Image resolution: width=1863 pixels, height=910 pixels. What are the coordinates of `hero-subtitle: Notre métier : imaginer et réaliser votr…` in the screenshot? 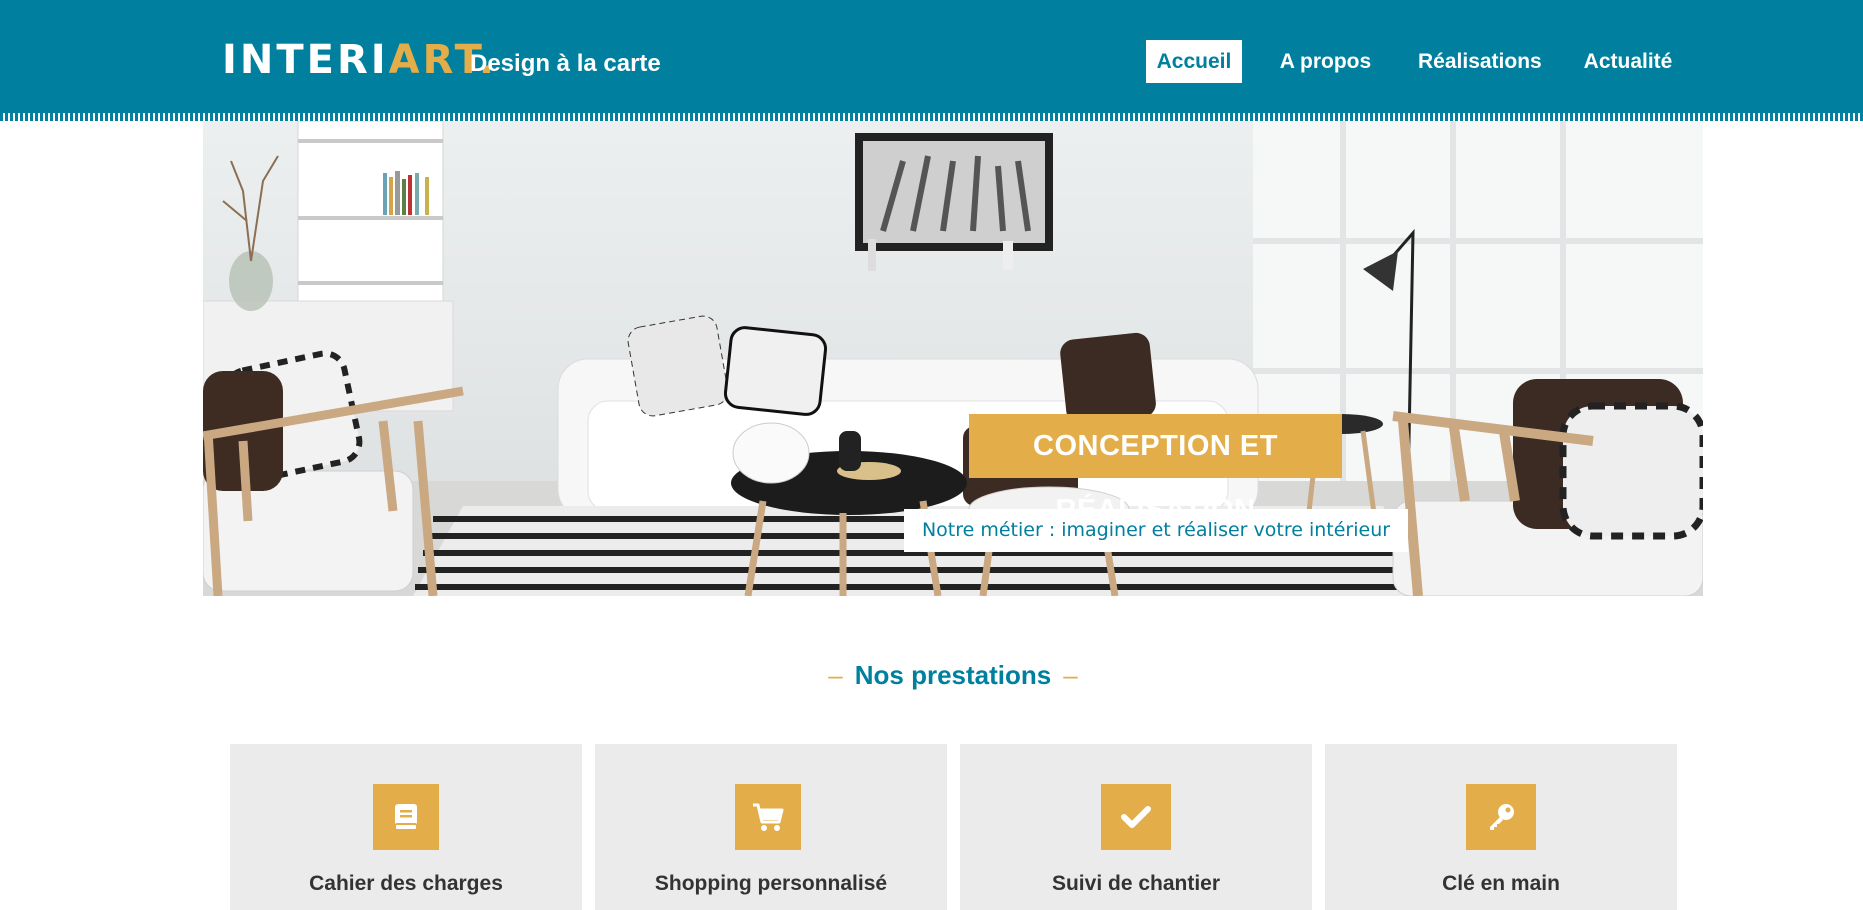 It's located at (1156, 530).